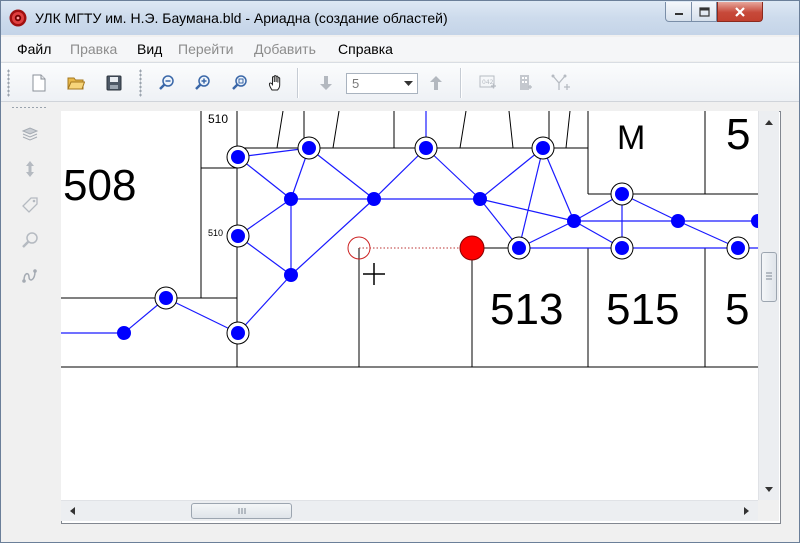  Describe the element at coordinates (30, 313) in the screenshot. I see `left-tool-strip` at that location.